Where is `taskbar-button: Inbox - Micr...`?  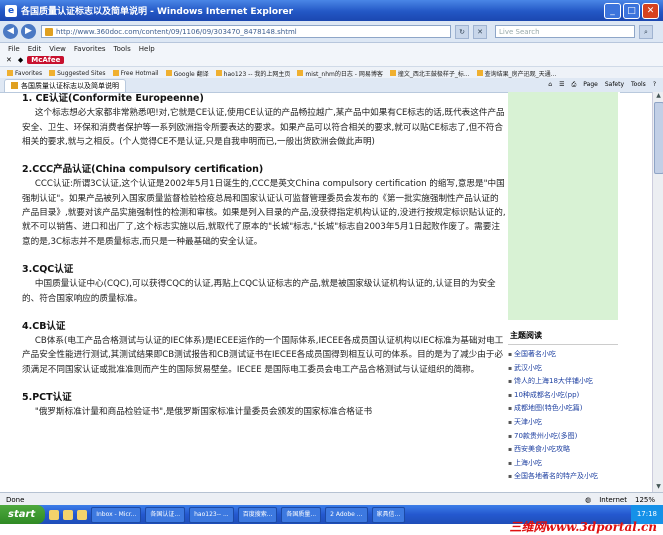 taskbar-button: Inbox - Micr... is located at coordinates (116, 514).